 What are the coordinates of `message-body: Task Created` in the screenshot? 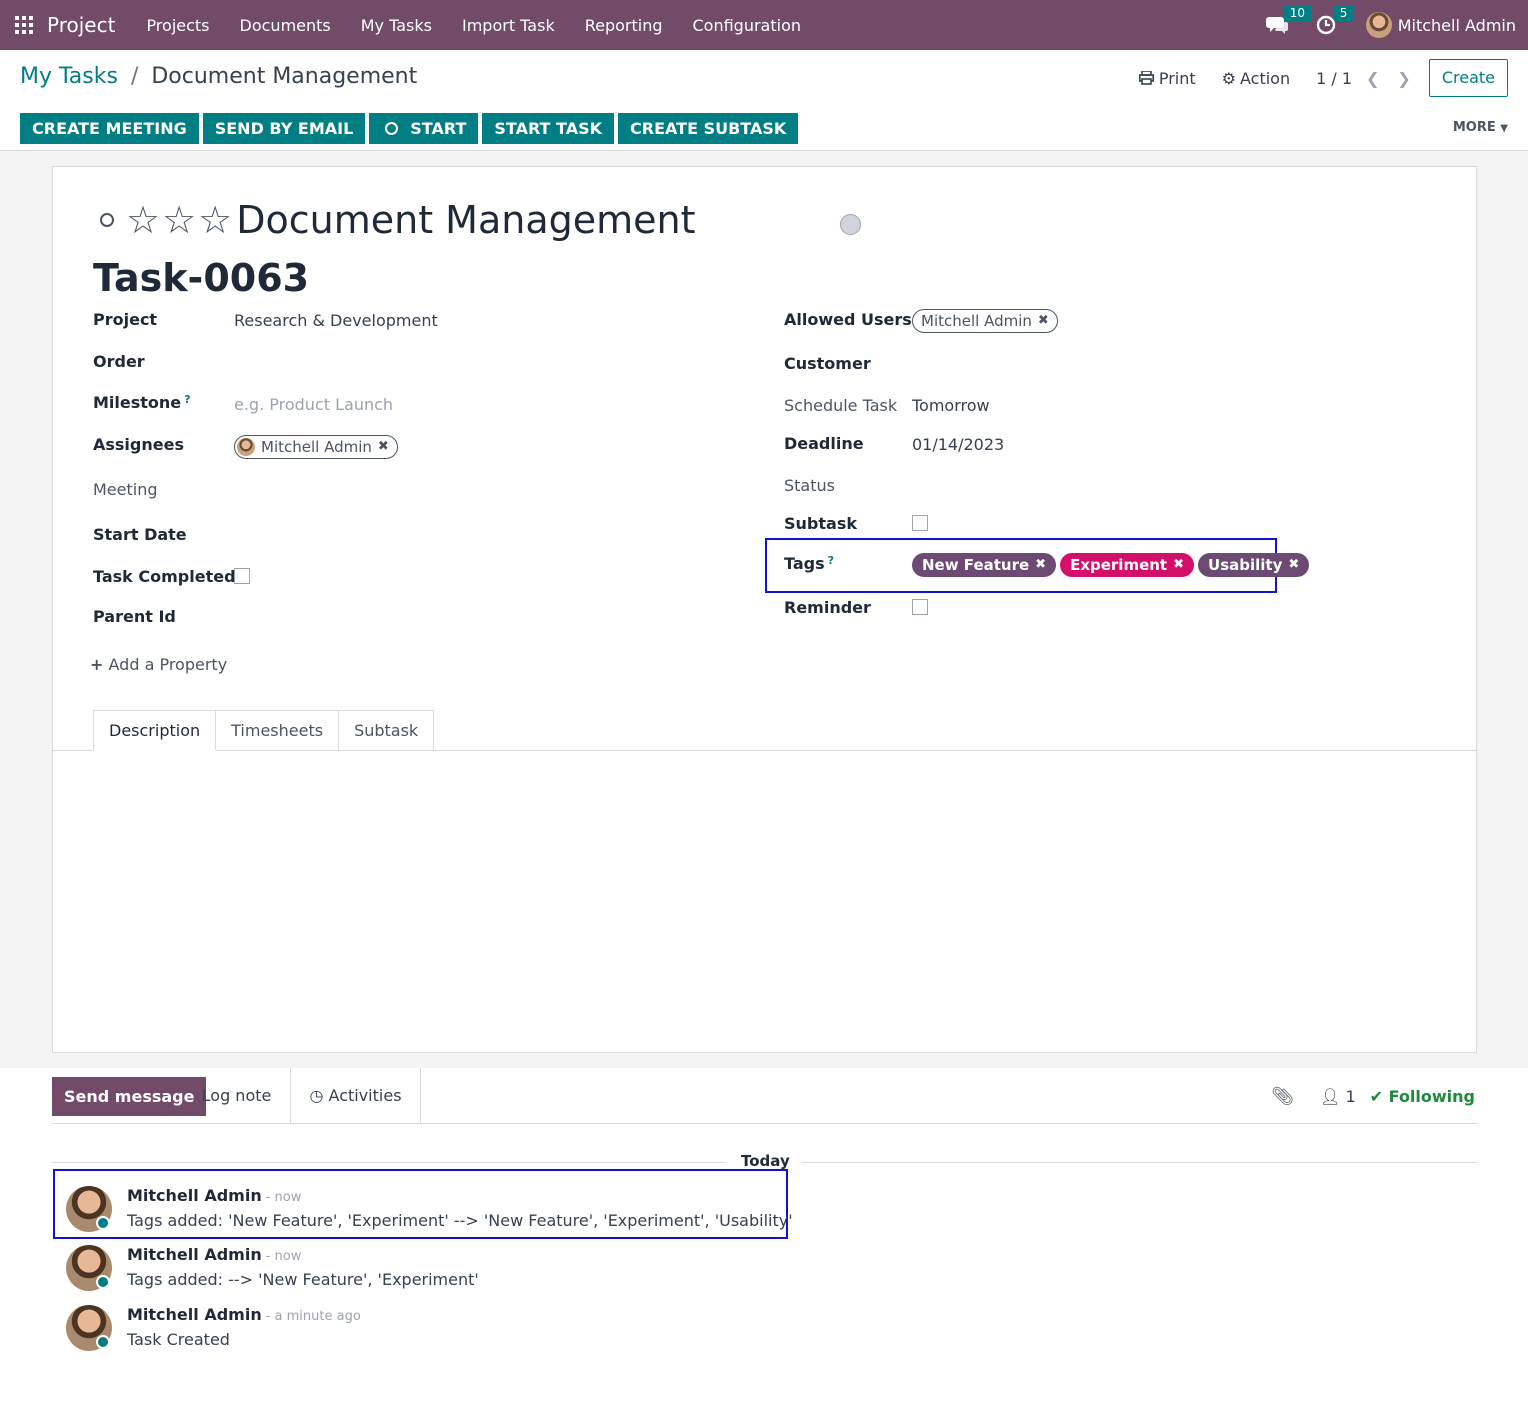 It's located at (178, 1339).